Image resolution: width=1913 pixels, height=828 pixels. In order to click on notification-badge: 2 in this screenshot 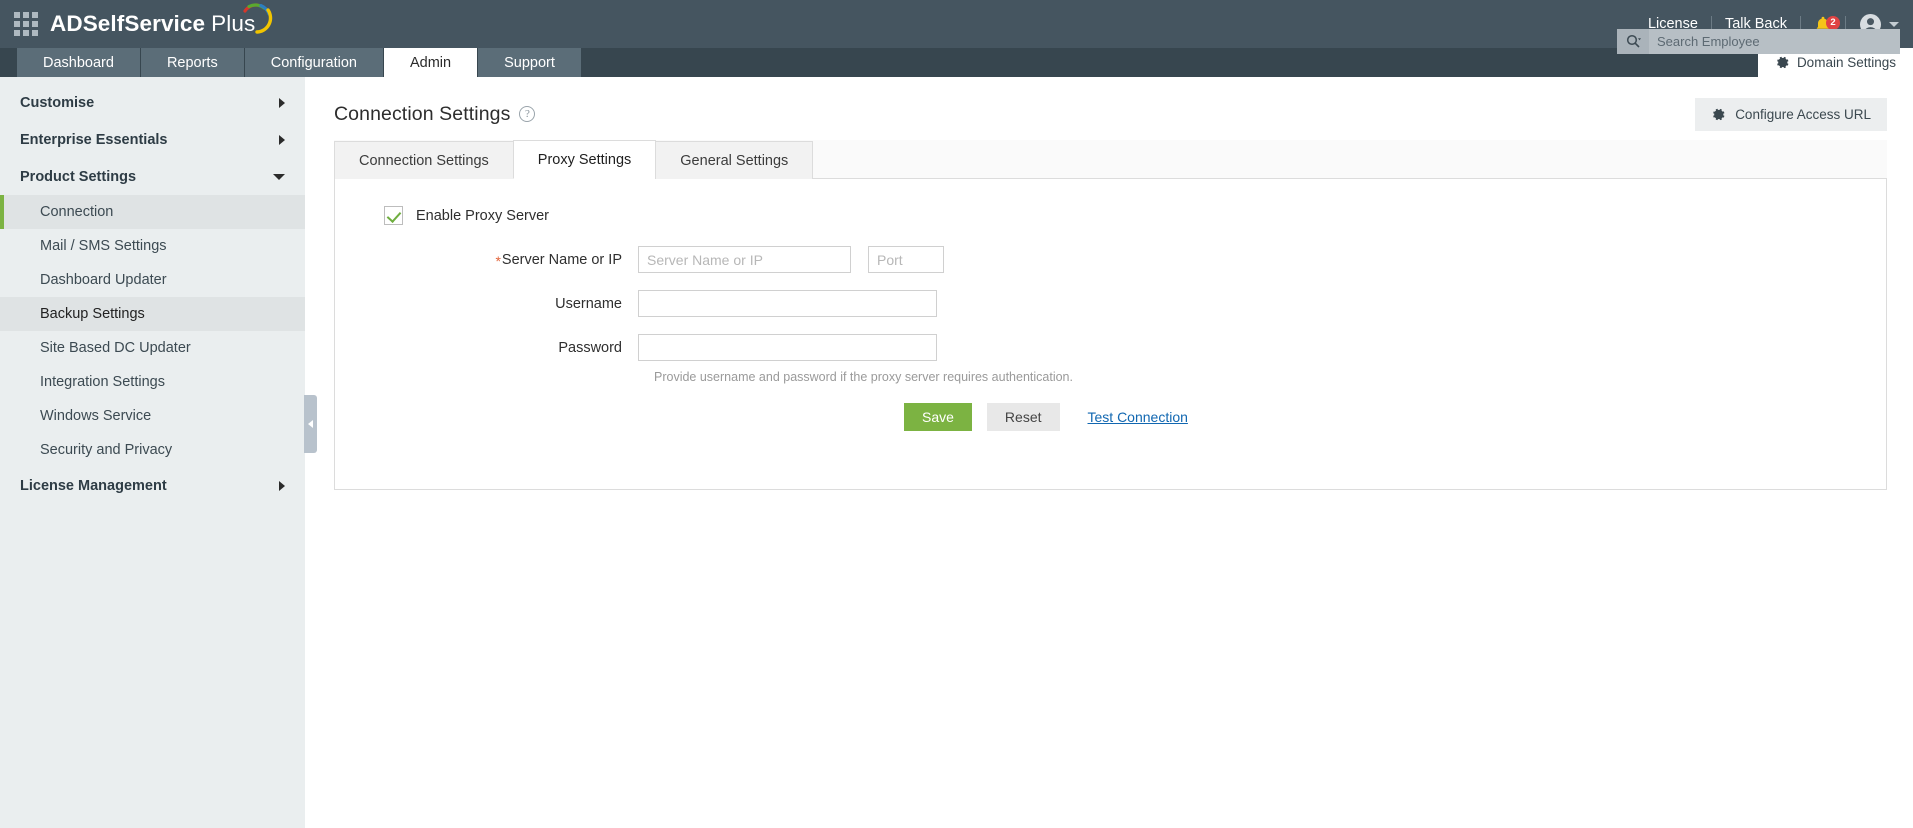, I will do `click(1833, 22)`.